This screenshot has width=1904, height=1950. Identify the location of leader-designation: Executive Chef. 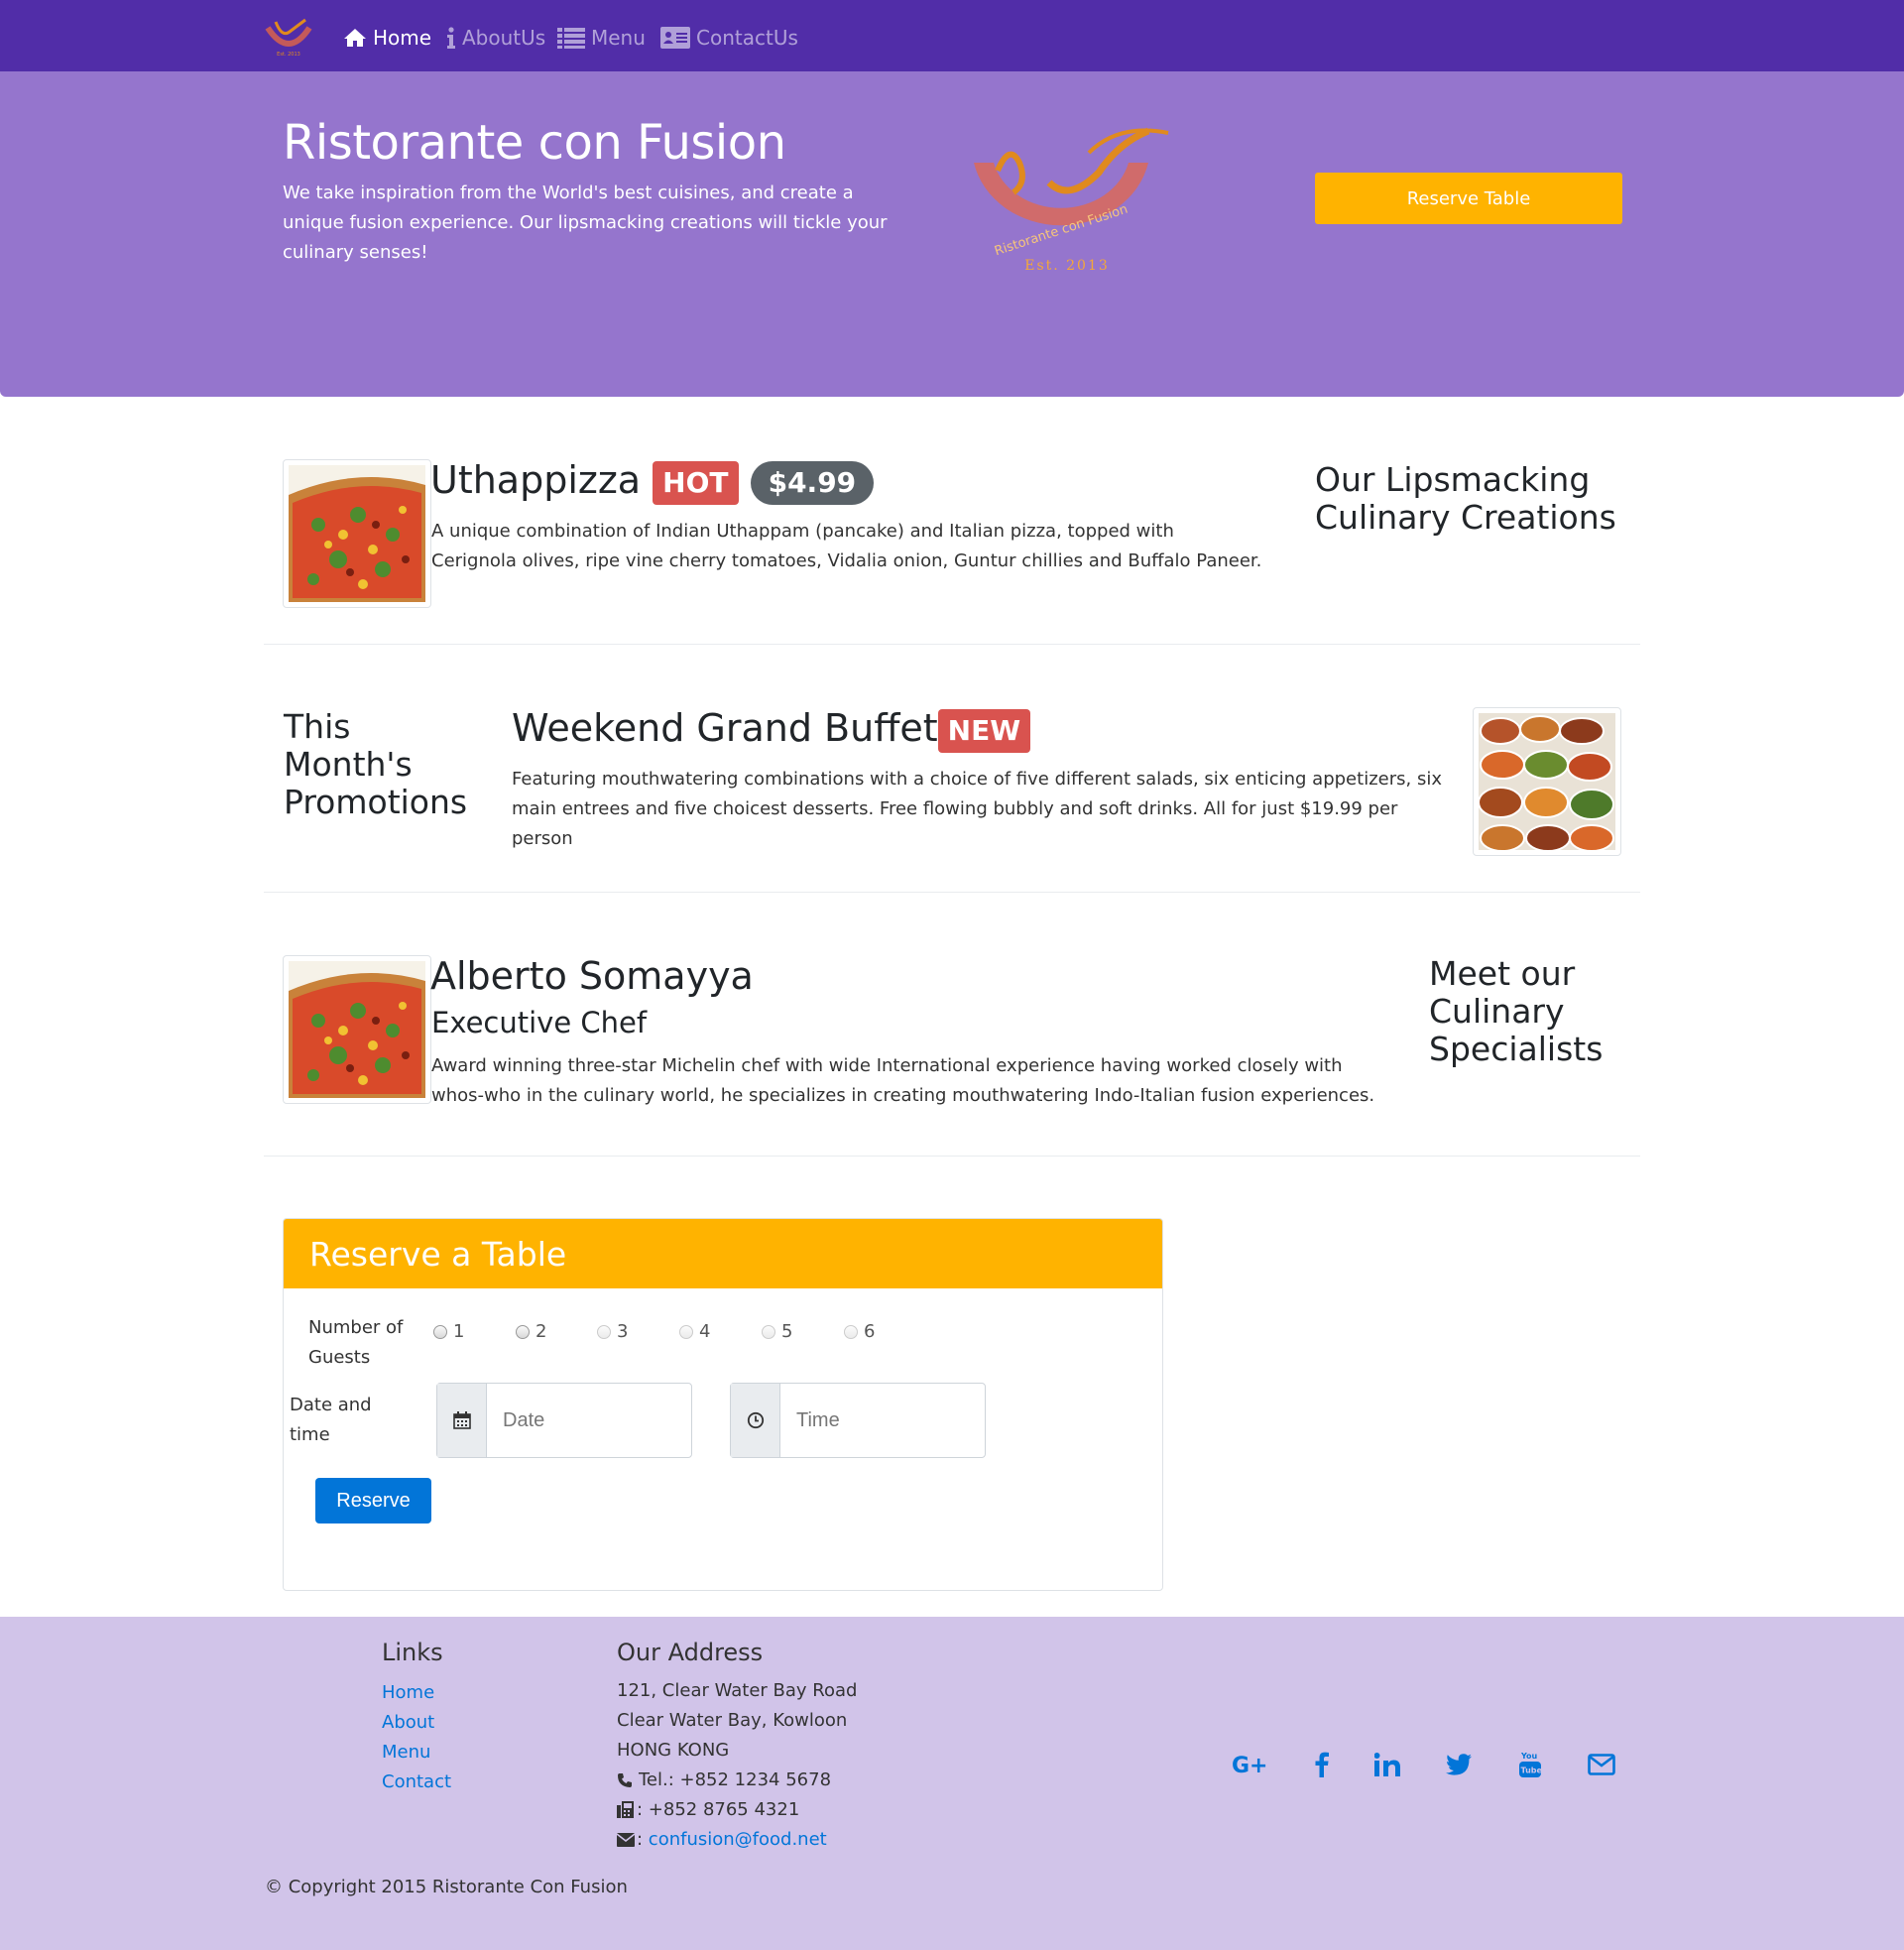
(539, 1022).